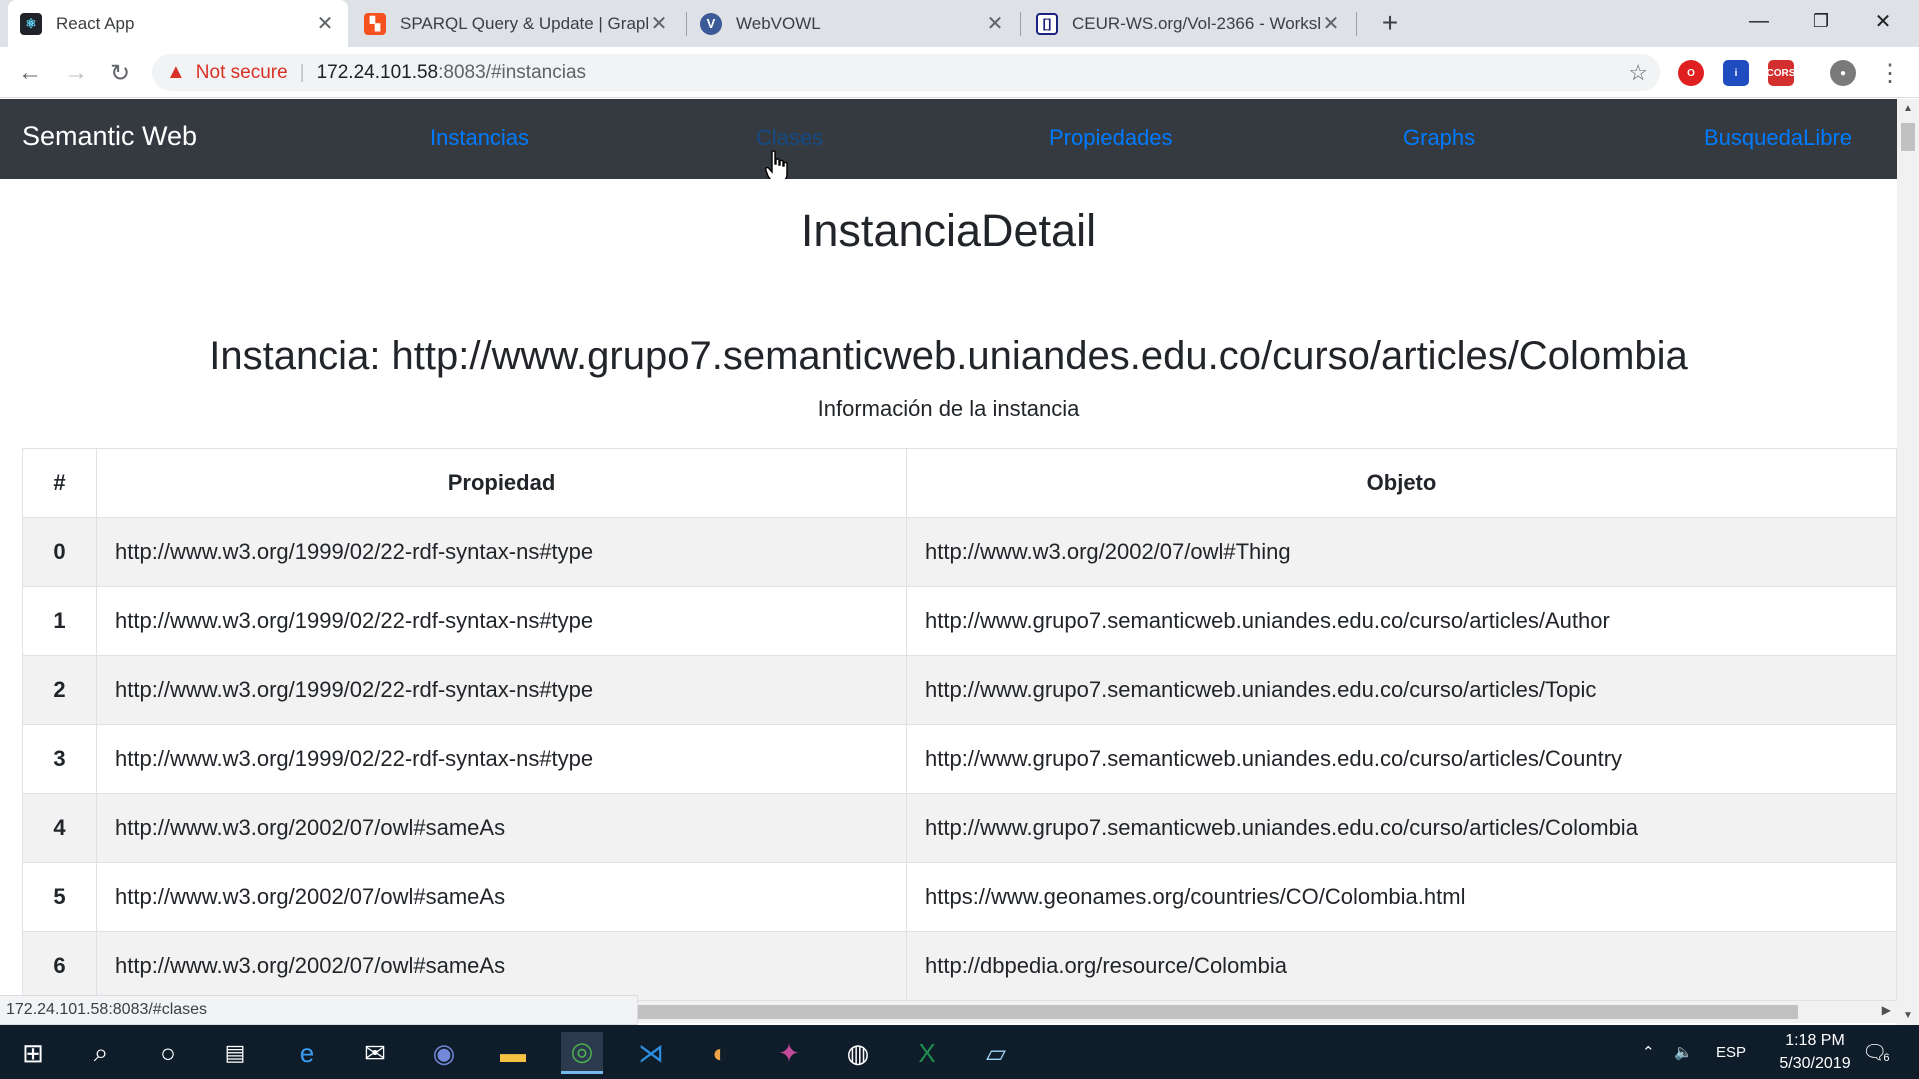 The width and height of the screenshot is (1919, 1079). Describe the element at coordinates (948, 230) in the screenshot. I see `page-title: InstanciaDetail` at that location.